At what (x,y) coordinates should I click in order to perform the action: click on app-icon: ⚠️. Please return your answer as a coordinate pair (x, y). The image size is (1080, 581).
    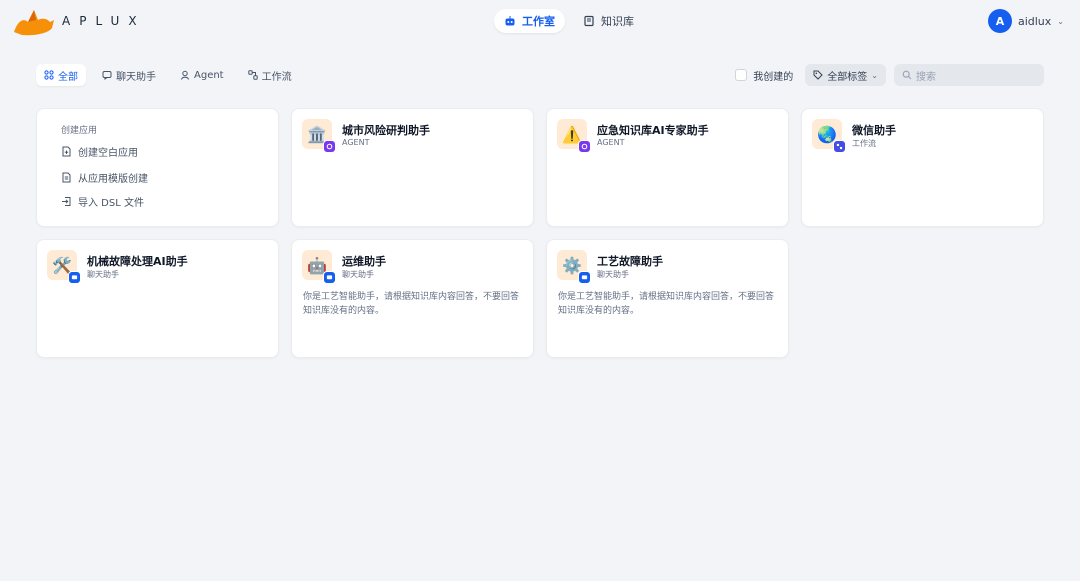
    Looking at the image, I should click on (574, 136).